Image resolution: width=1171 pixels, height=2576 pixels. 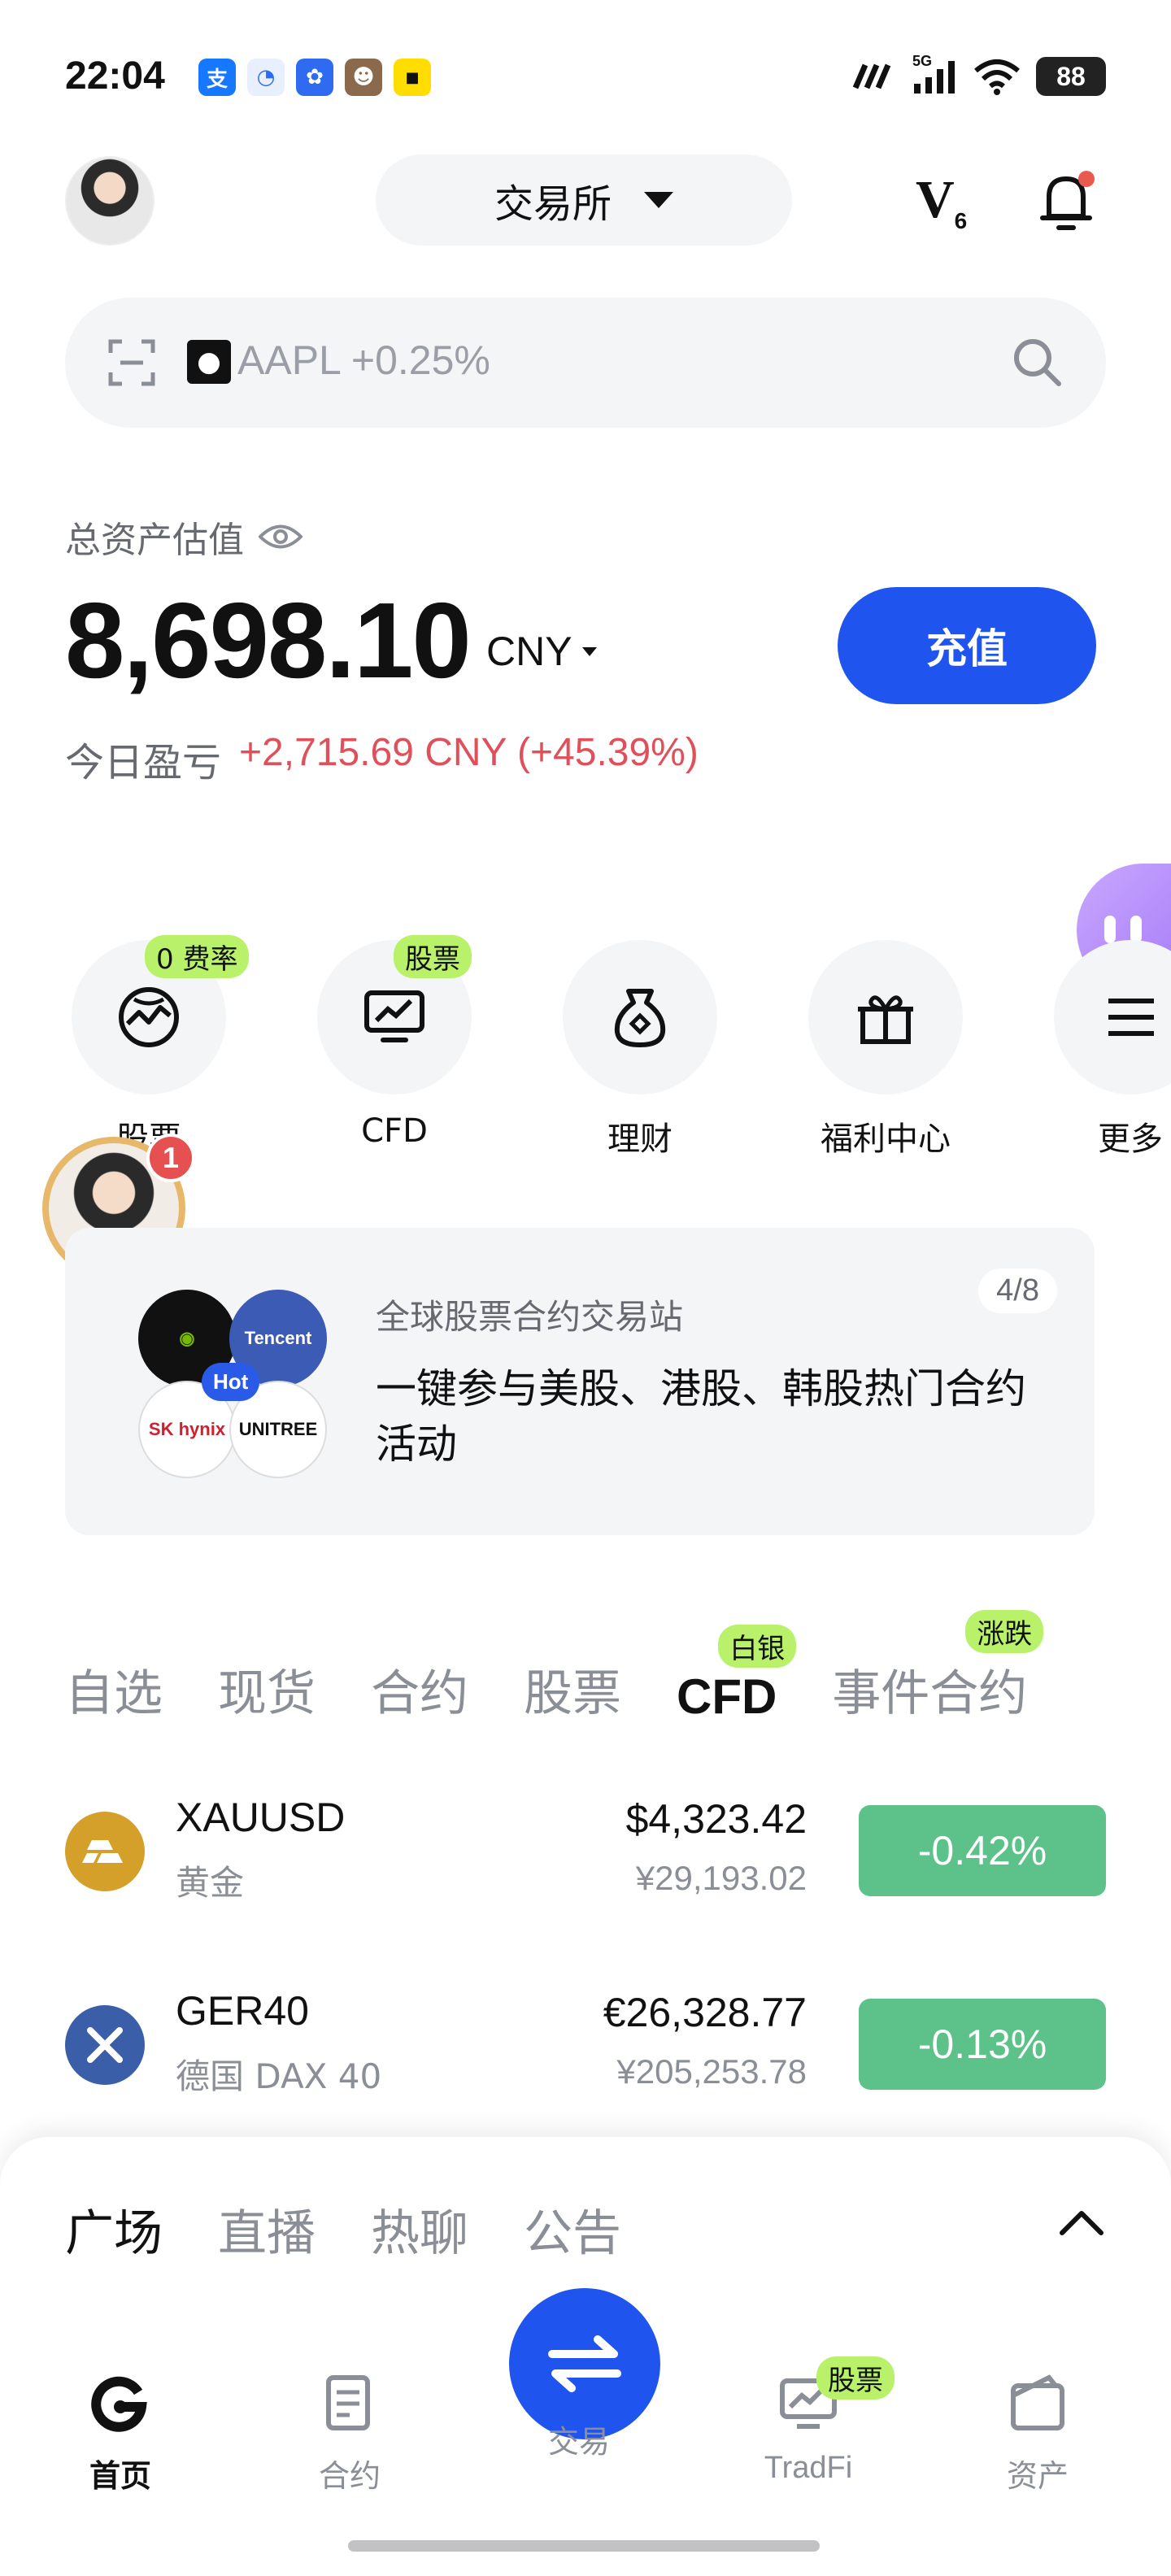 I want to click on globe-chart-icon, so click(x=149, y=1017).